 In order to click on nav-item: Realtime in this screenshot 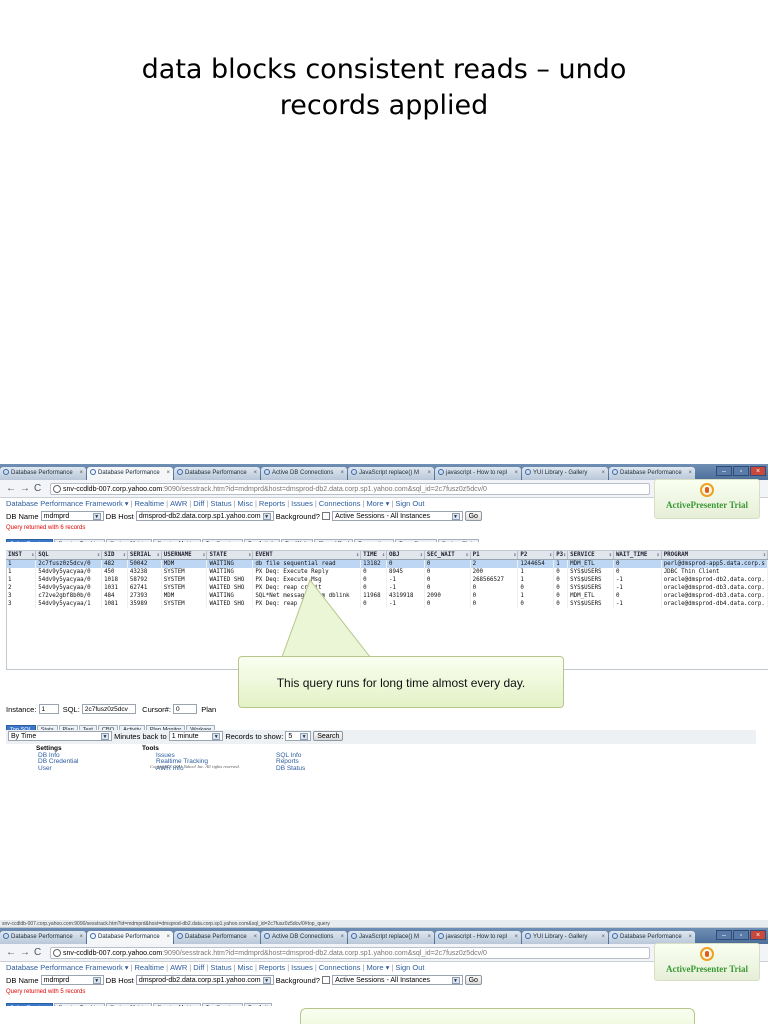, I will do `click(150, 967)`.